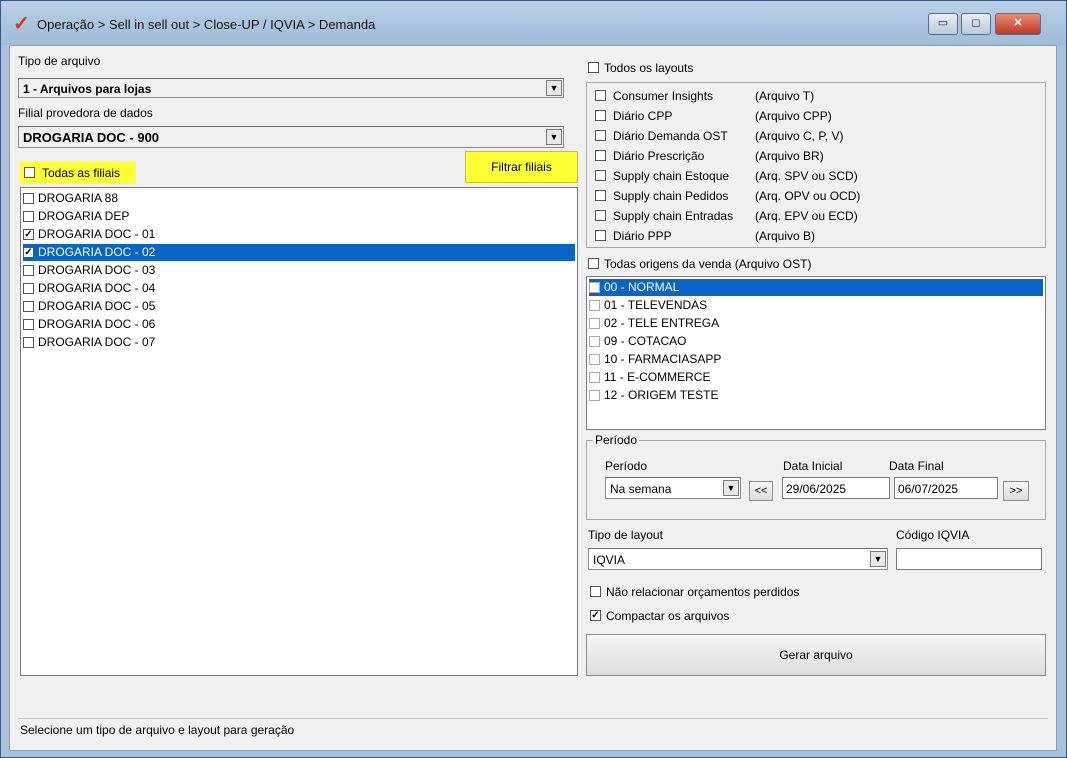  What do you see at coordinates (816, 323) in the screenshot?
I see `origem-list-item: 02 - TELE ENTREGA` at bounding box center [816, 323].